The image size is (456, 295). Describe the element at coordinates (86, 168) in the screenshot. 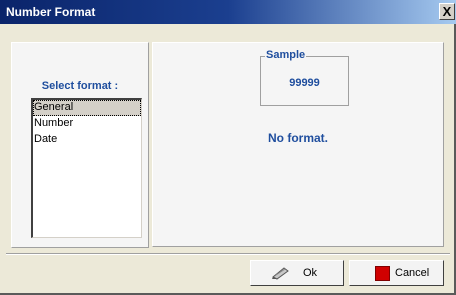

I see `format-list: General Number Date` at that location.